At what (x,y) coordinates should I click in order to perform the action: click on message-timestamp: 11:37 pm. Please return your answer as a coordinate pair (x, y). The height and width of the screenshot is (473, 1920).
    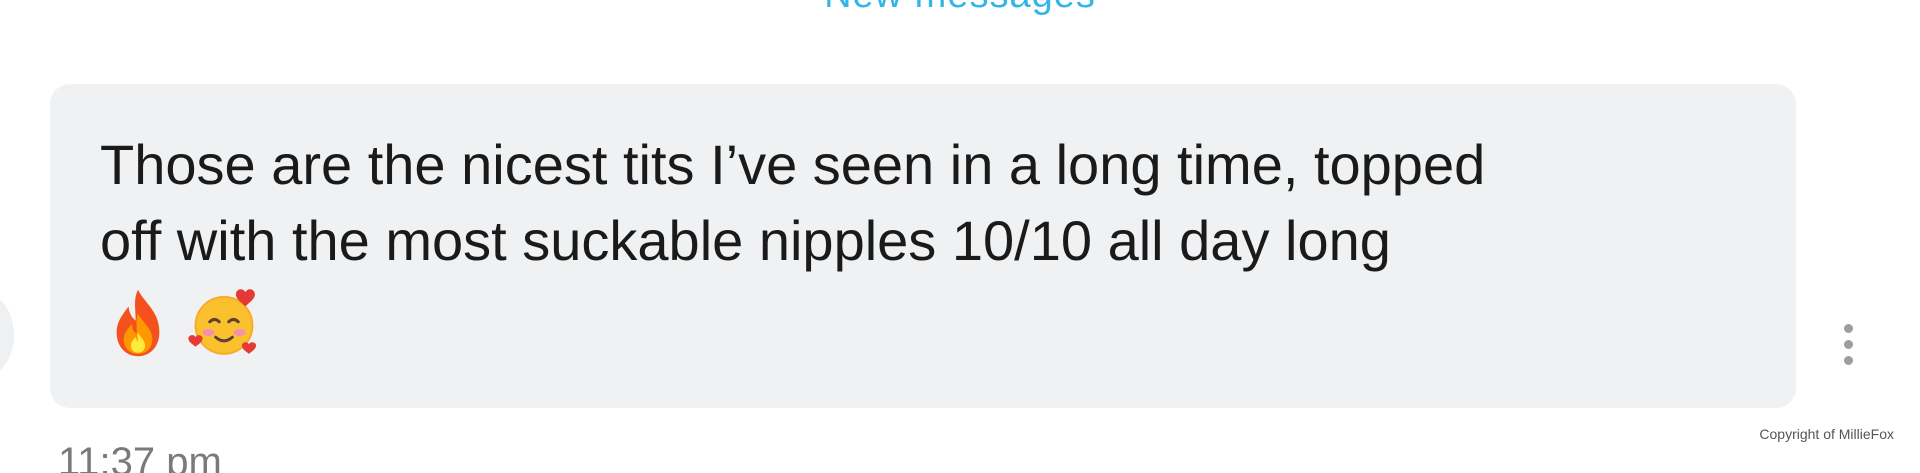
    Looking at the image, I should click on (140, 456).